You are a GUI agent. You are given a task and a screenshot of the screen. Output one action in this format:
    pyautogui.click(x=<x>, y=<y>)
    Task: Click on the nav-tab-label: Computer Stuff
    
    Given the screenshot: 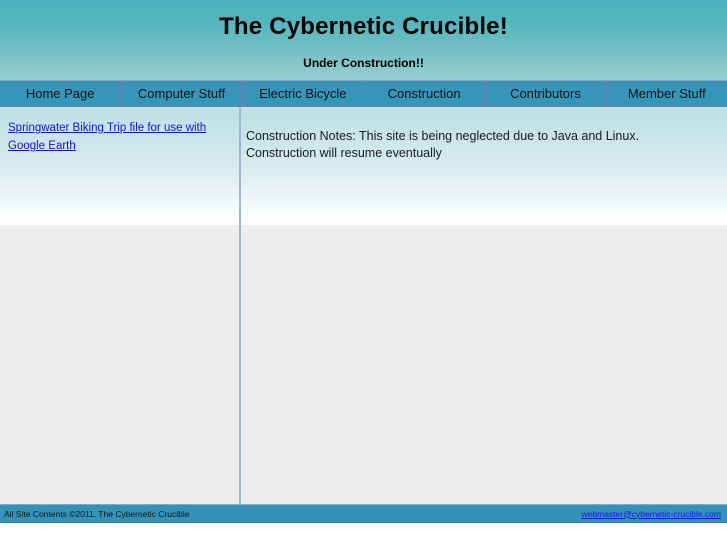 What is the action you would take?
    pyautogui.click(x=181, y=93)
    